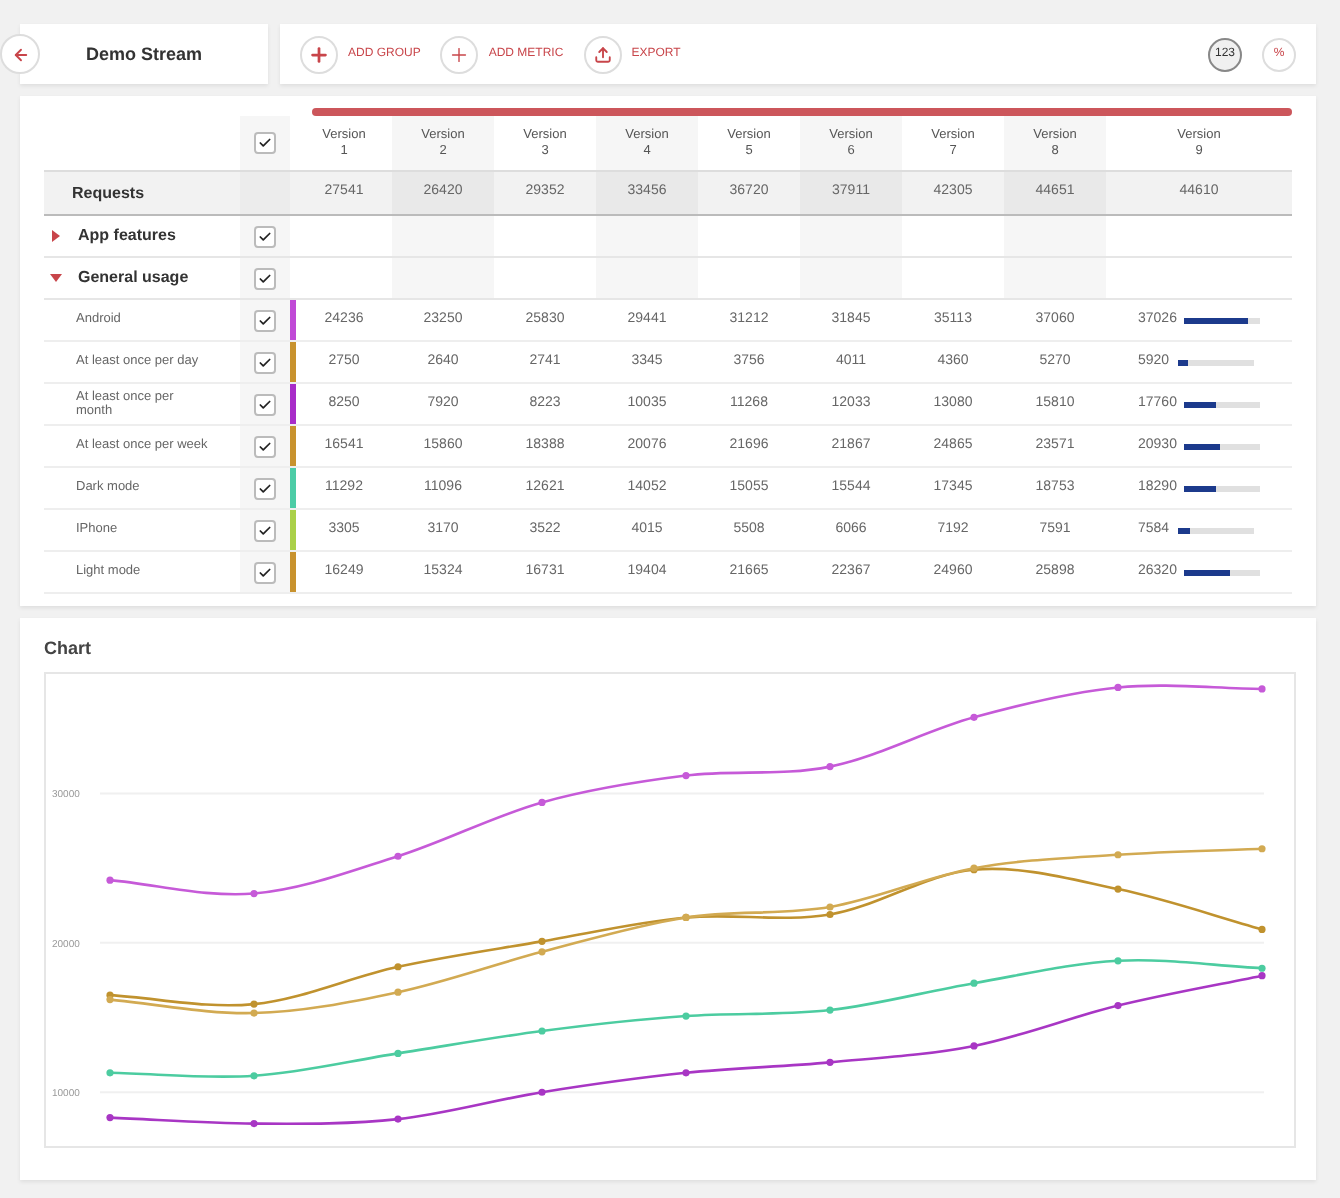 The height and width of the screenshot is (1198, 1340). What do you see at coordinates (127, 236) in the screenshot?
I see `group-label: App features` at bounding box center [127, 236].